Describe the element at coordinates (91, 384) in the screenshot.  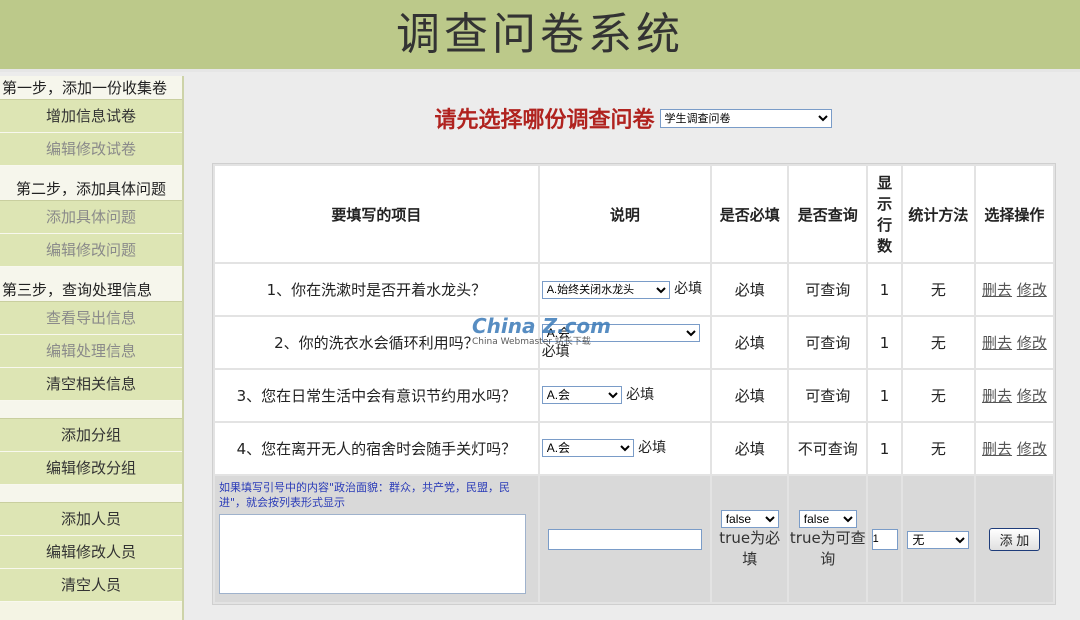
I see `sidebar-item-clear-info: 清空相关信息` at that location.